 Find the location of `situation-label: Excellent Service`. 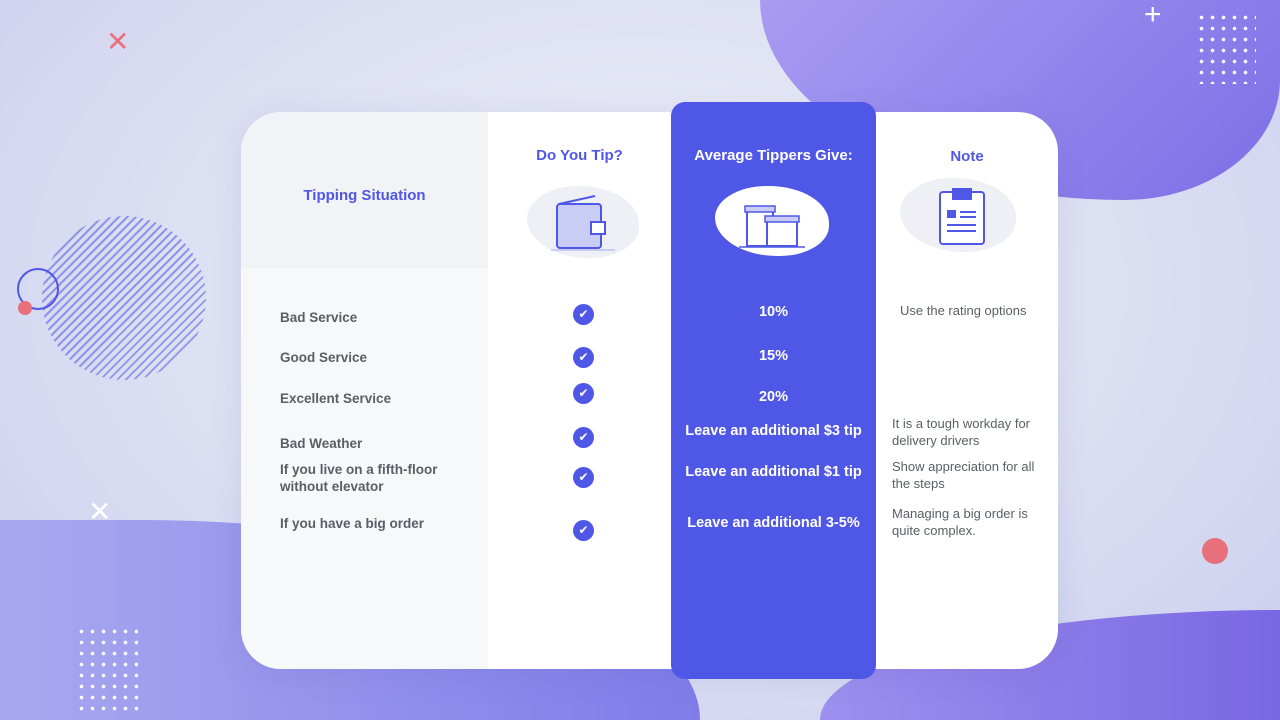

situation-label: Excellent Service is located at coordinates (336, 398).